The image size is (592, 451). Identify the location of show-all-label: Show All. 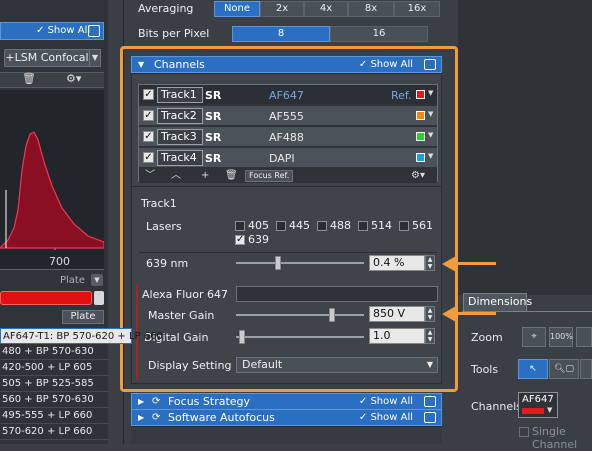
(69, 30).